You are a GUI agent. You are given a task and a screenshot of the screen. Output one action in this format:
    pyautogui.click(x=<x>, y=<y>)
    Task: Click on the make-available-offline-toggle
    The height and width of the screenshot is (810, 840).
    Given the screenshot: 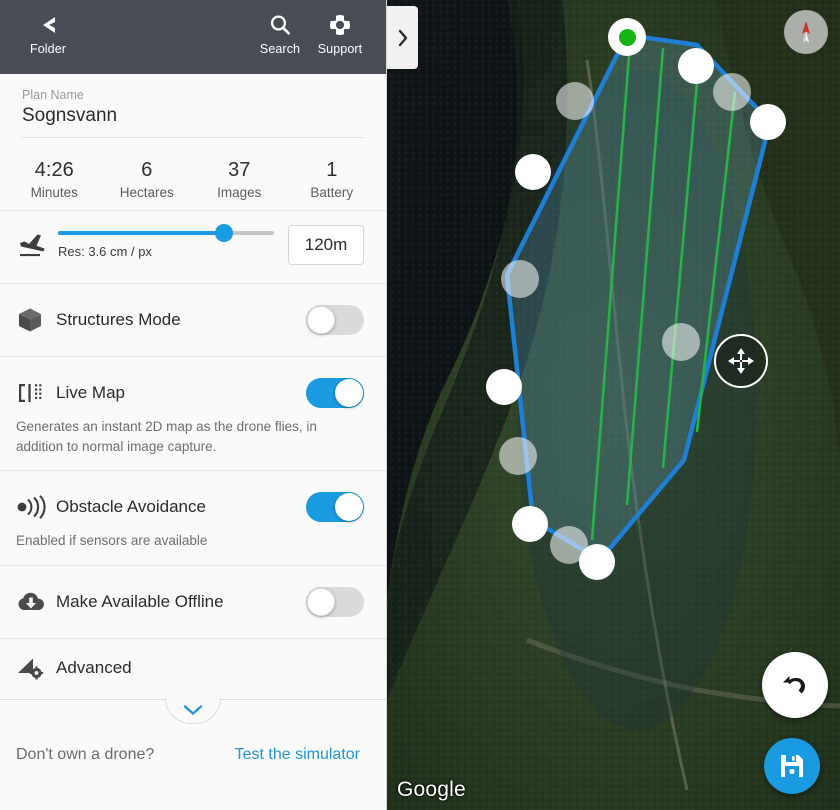 What is the action you would take?
    pyautogui.click(x=335, y=601)
    